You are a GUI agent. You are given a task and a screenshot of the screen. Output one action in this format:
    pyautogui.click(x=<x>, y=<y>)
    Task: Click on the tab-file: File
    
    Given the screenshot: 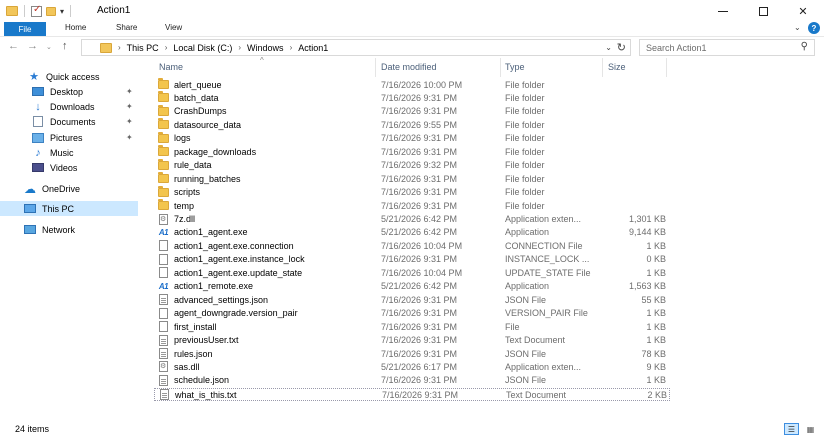 What is the action you would take?
    pyautogui.click(x=25, y=29)
    